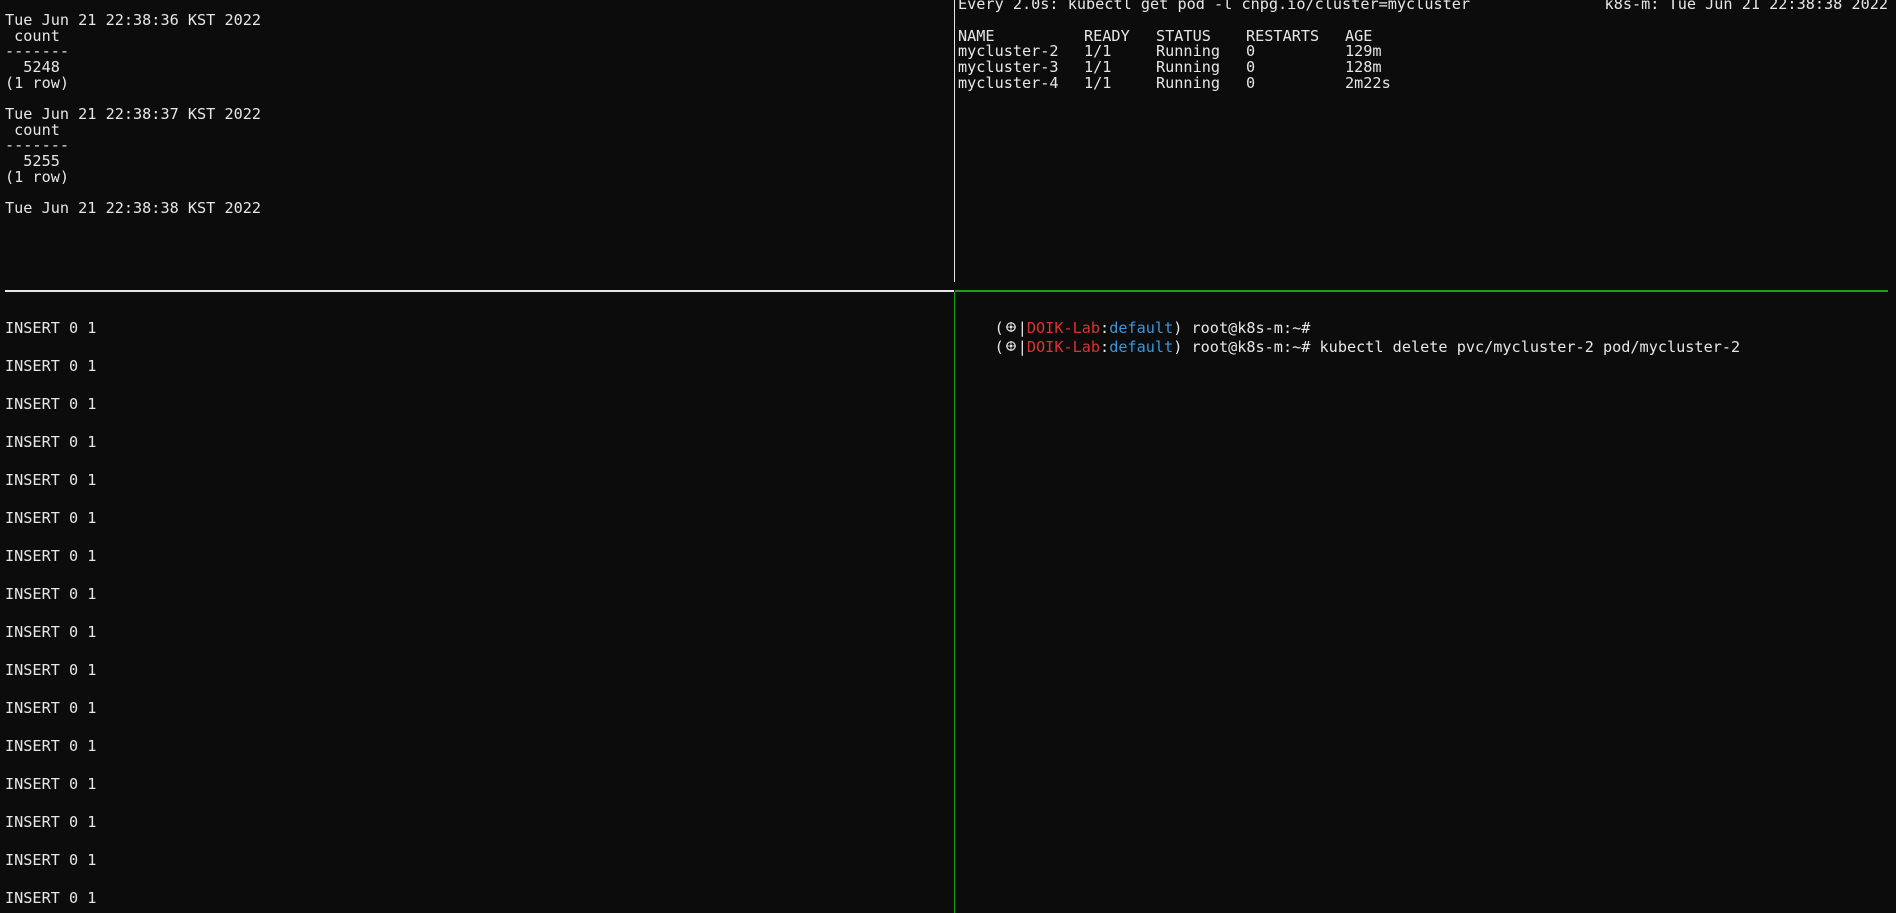  I want to click on wheel-icon, so click(1011, 348).